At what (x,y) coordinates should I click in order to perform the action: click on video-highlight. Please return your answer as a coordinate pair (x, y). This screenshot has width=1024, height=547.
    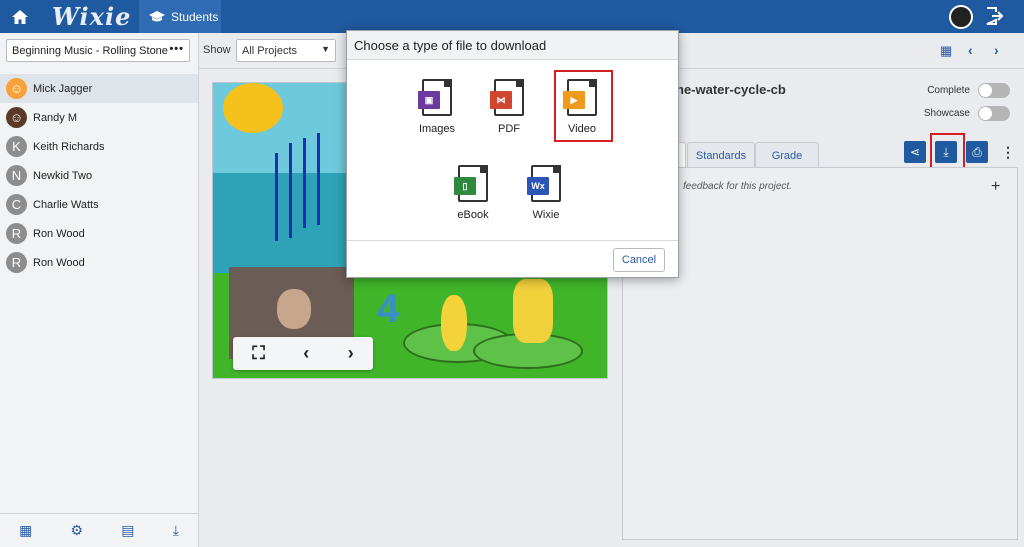
    Looking at the image, I should click on (583, 106).